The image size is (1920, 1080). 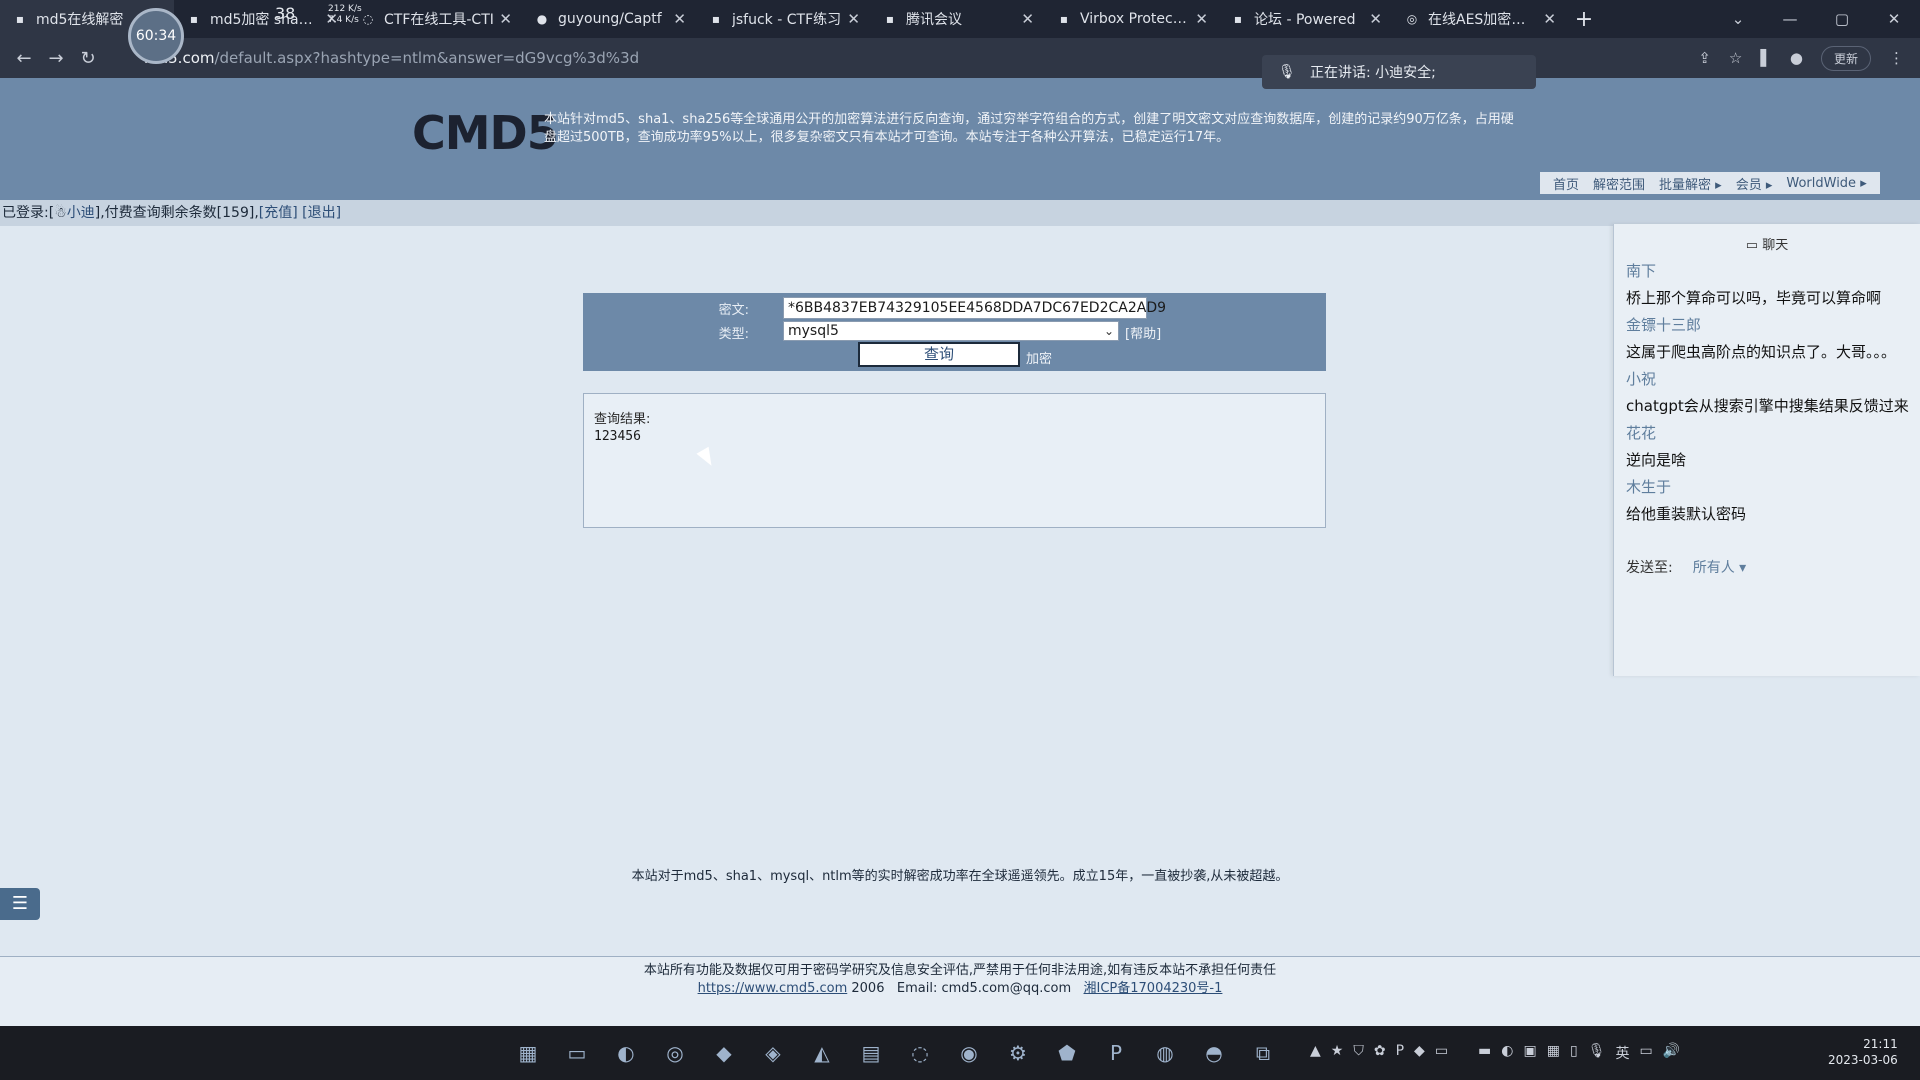 I want to click on edge-icon: ◐, so click(x=626, y=1053).